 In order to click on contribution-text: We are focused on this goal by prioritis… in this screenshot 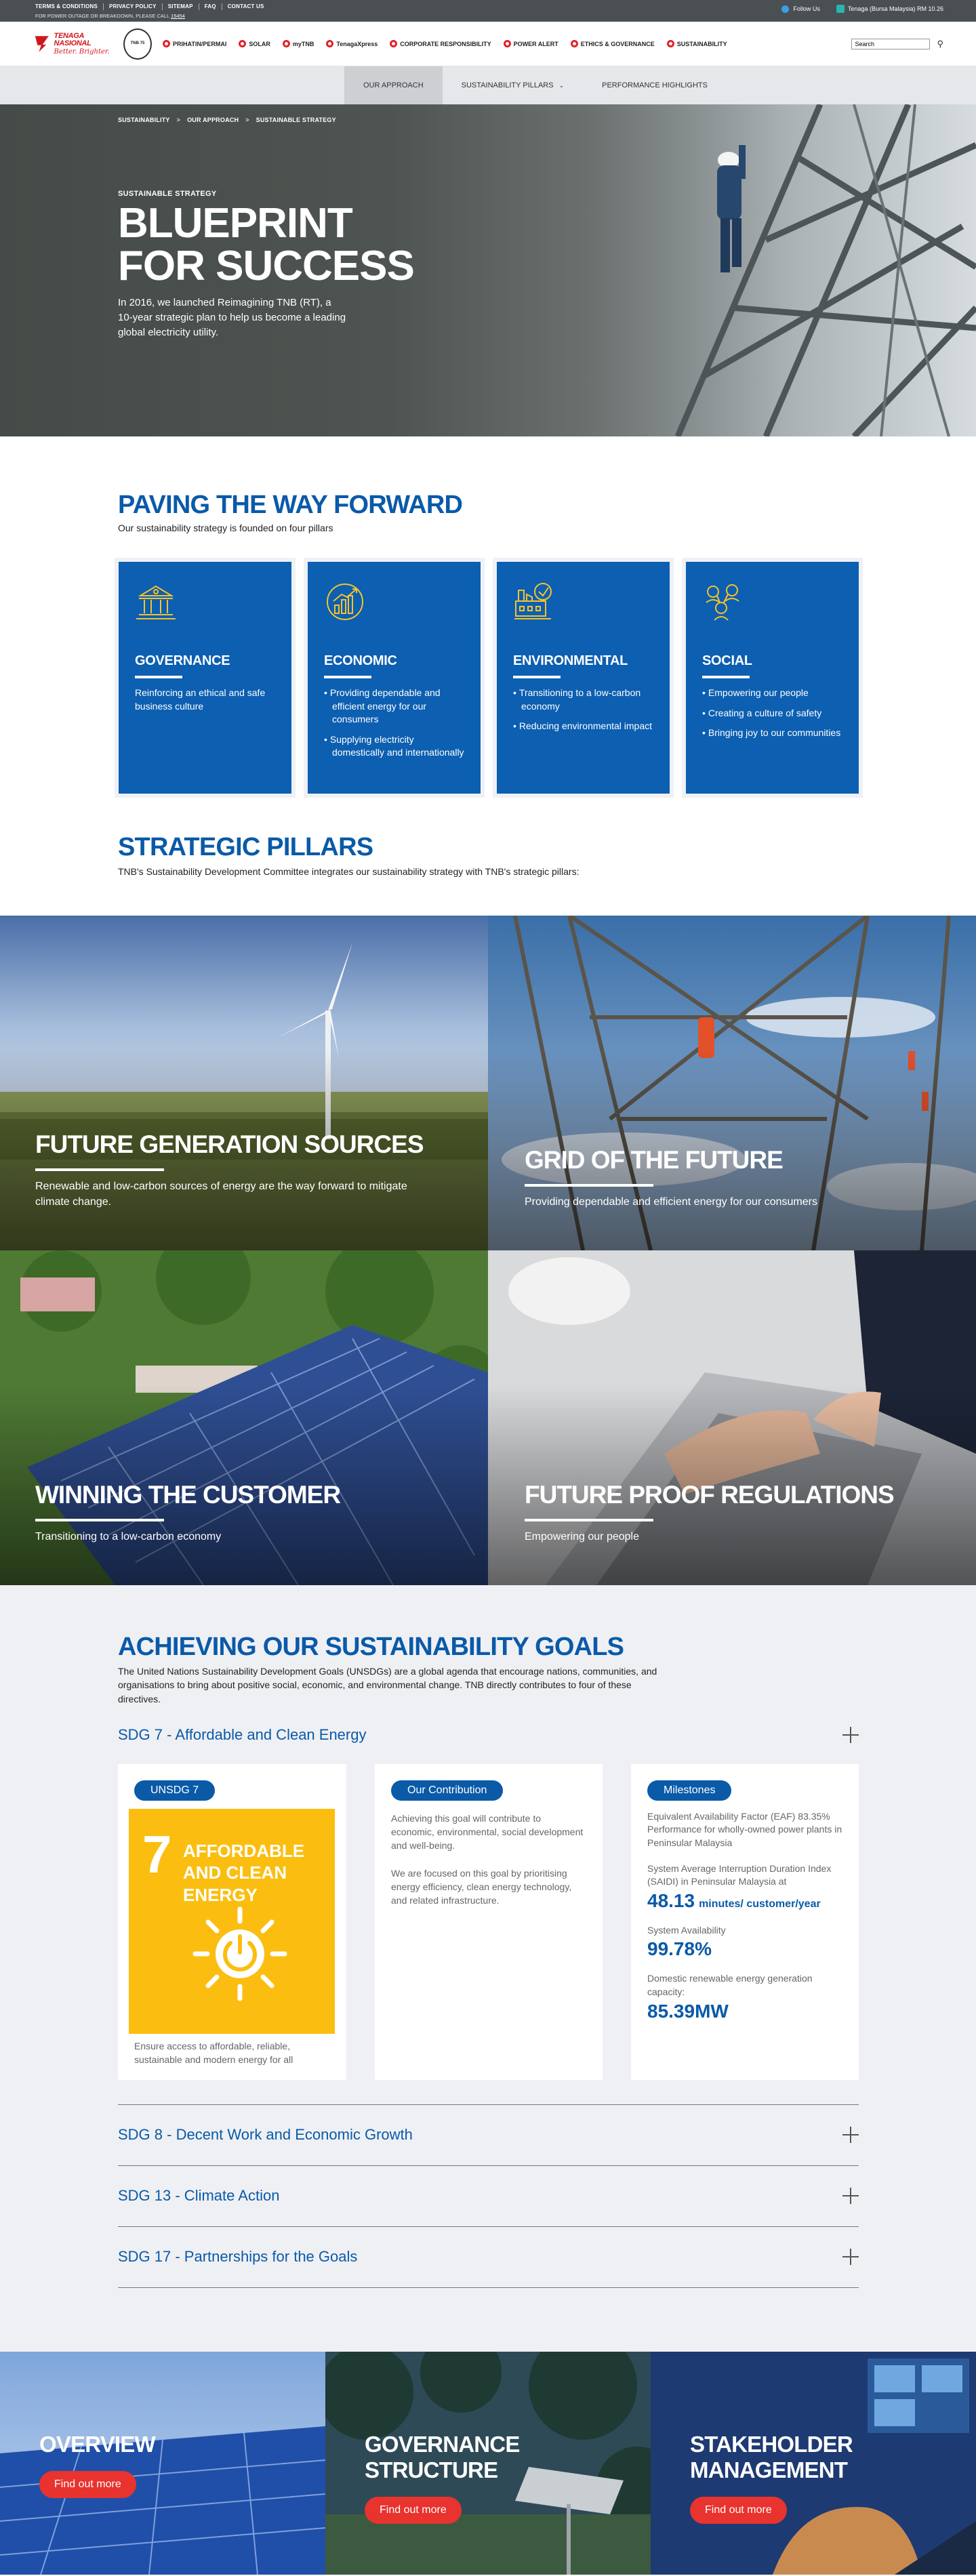, I will do `click(482, 1887)`.